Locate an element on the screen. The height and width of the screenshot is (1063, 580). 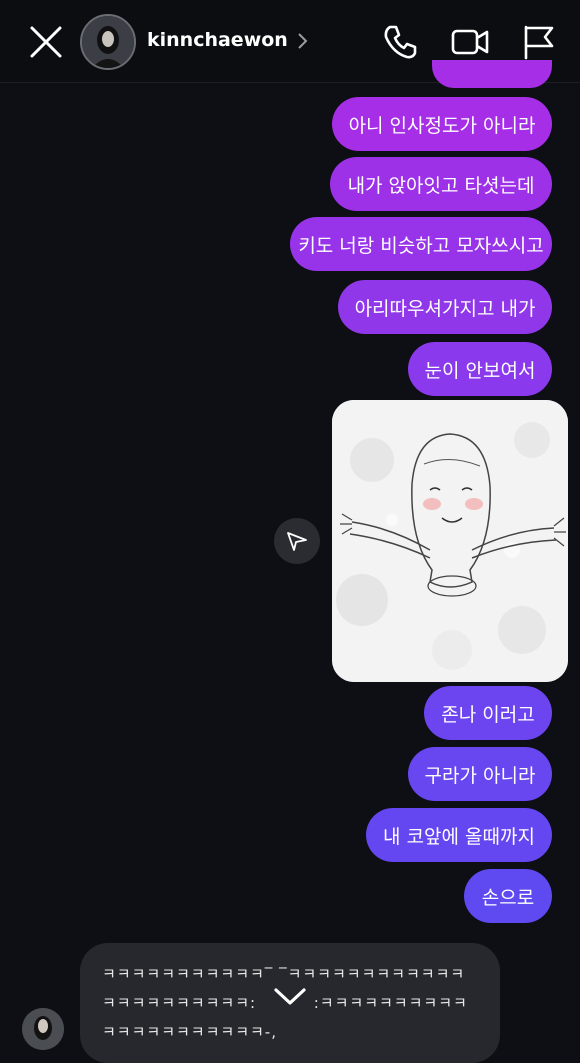
phone-icon is located at coordinates (400, 42).